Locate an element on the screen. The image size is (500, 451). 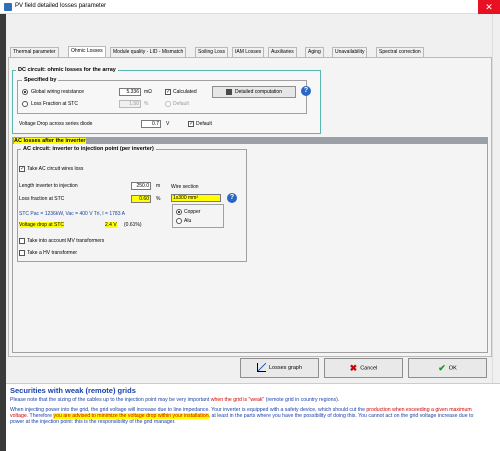
ok-button: ✔ OK is located at coordinates (447, 368).